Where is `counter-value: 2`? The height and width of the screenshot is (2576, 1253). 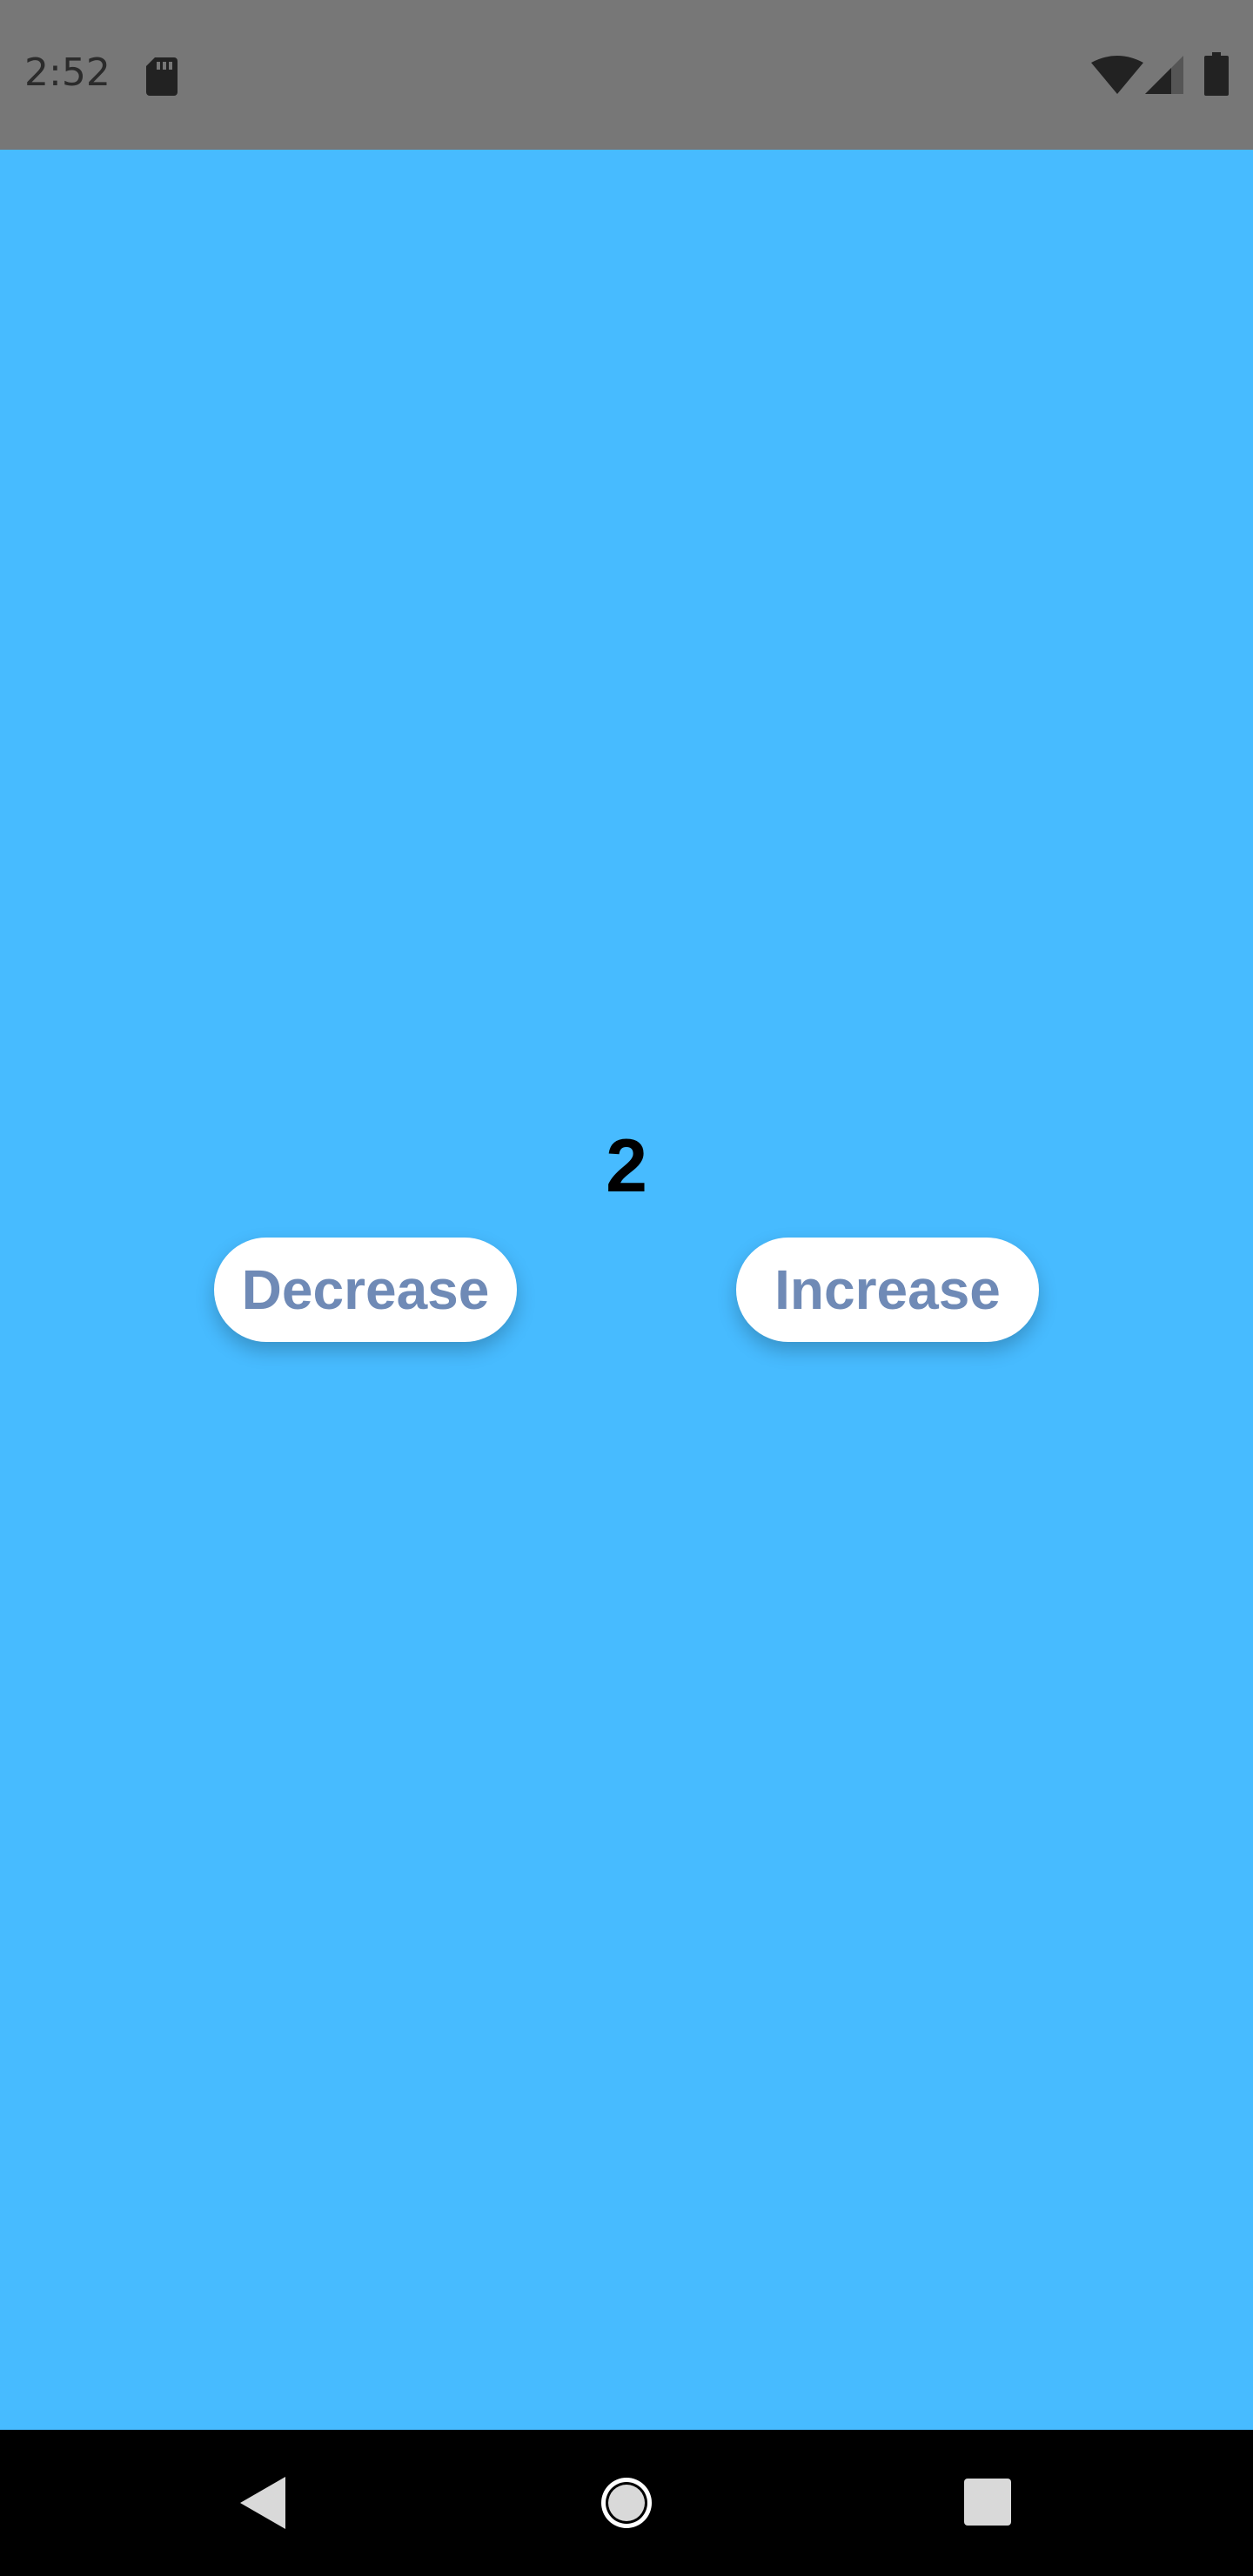 counter-value: 2 is located at coordinates (626, 1166).